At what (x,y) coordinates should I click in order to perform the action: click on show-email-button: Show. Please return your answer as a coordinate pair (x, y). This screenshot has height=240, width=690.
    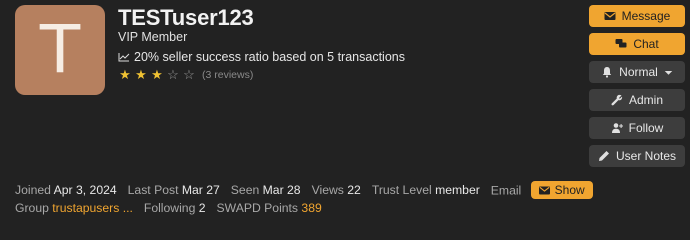
    Looking at the image, I should click on (561, 190).